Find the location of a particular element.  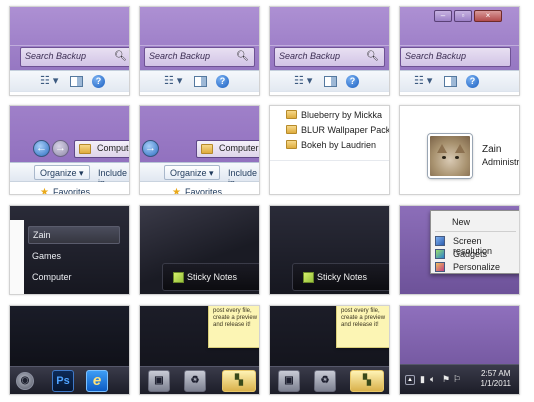

context-menu-screen-resolution: Screen resolution is located at coordinates (475, 245).